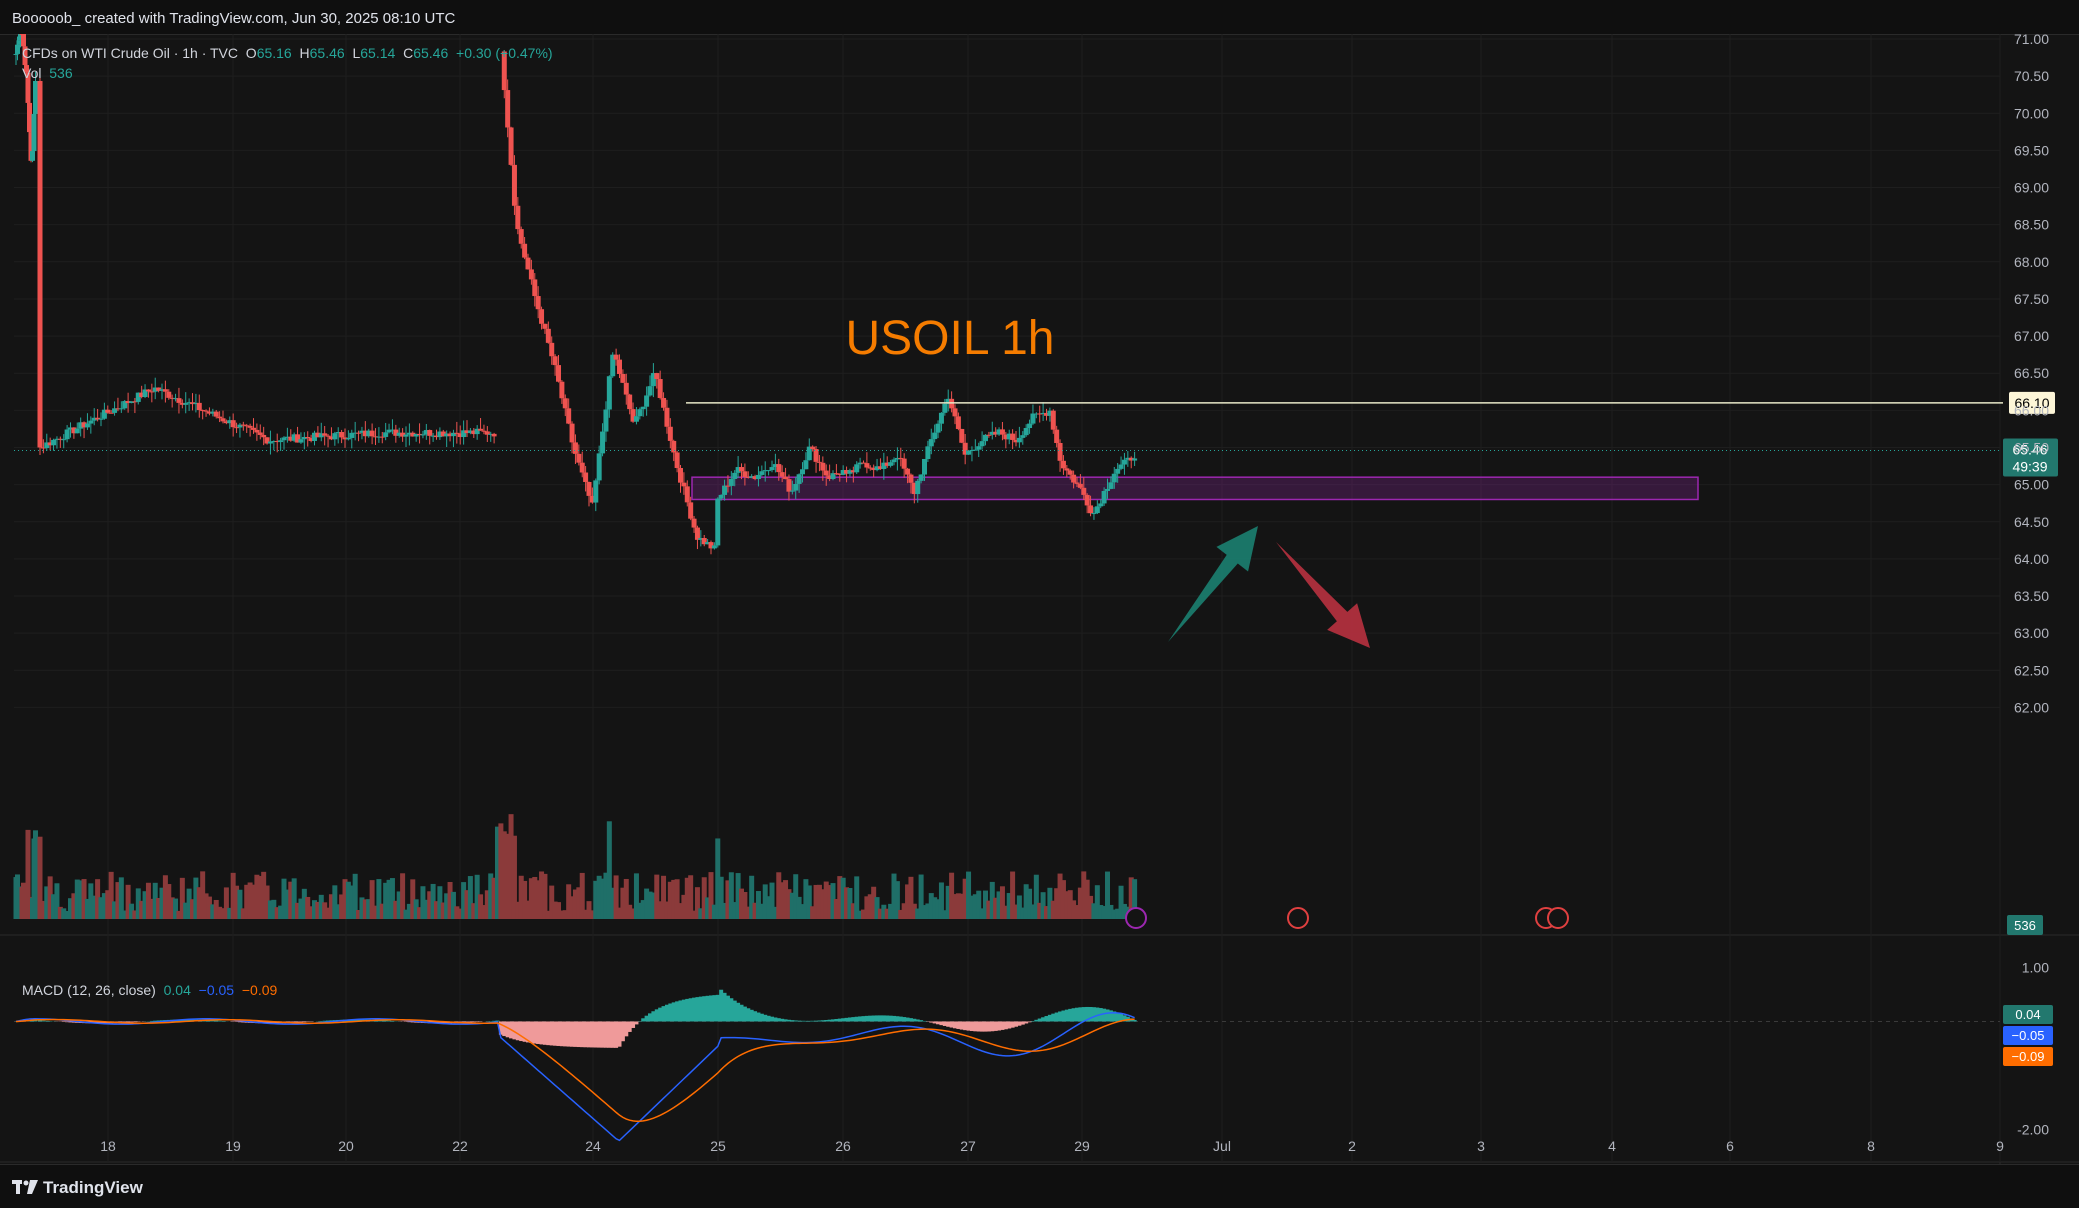  I want to click on support-zone, so click(1195, 488).